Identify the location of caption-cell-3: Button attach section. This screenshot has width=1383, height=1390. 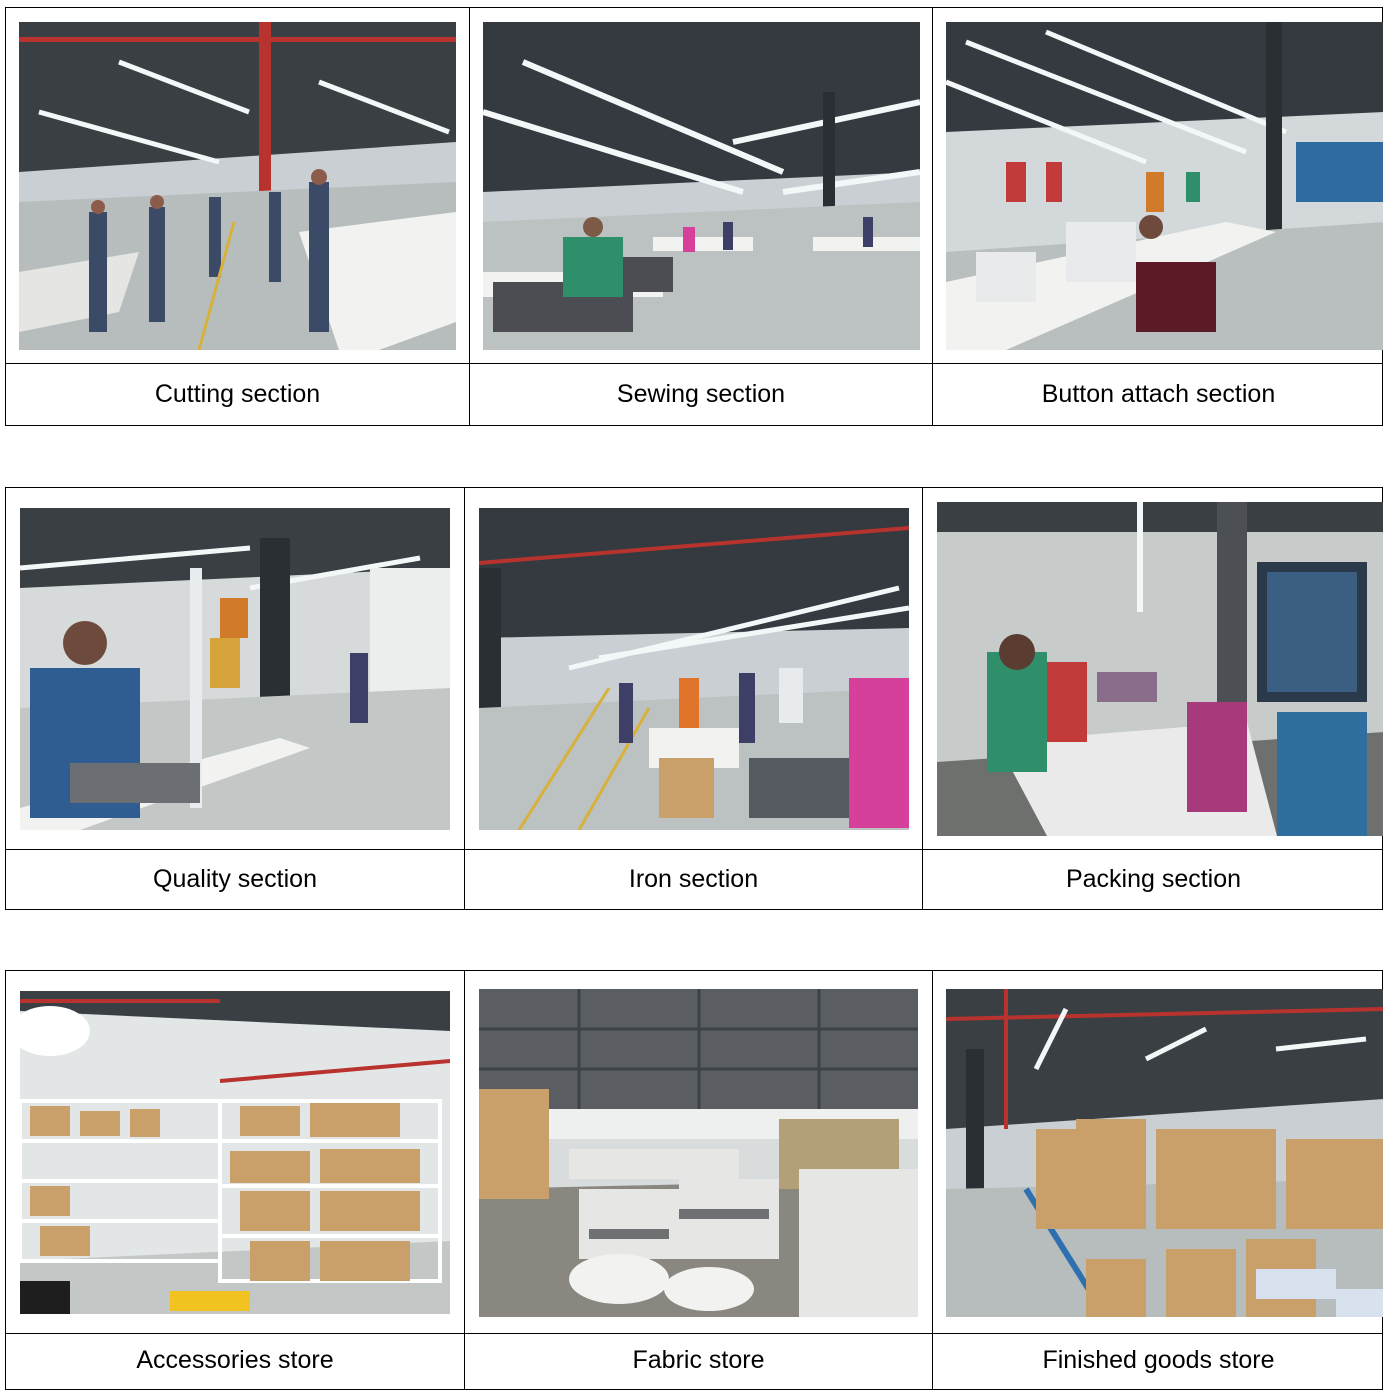
(1158, 394).